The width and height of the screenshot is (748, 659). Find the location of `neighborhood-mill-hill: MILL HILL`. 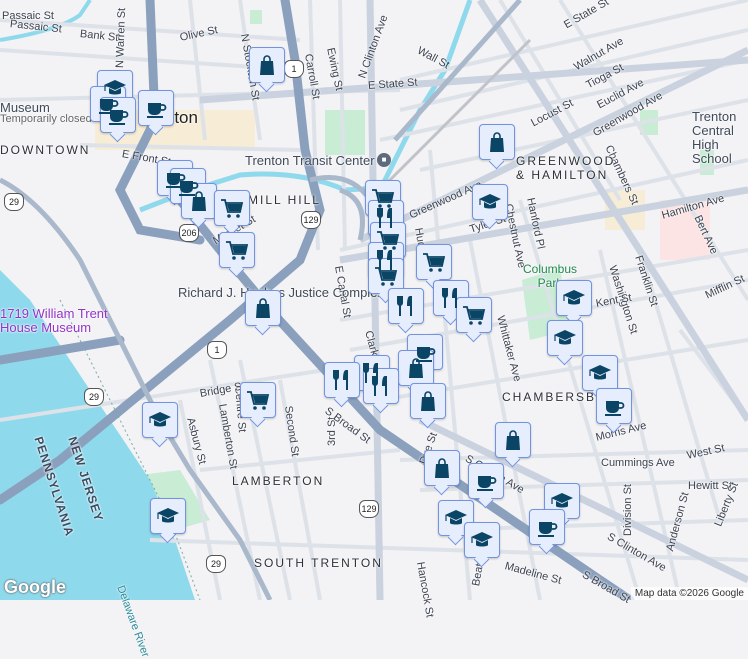

neighborhood-mill-hill: MILL HILL is located at coordinates (284, 200).